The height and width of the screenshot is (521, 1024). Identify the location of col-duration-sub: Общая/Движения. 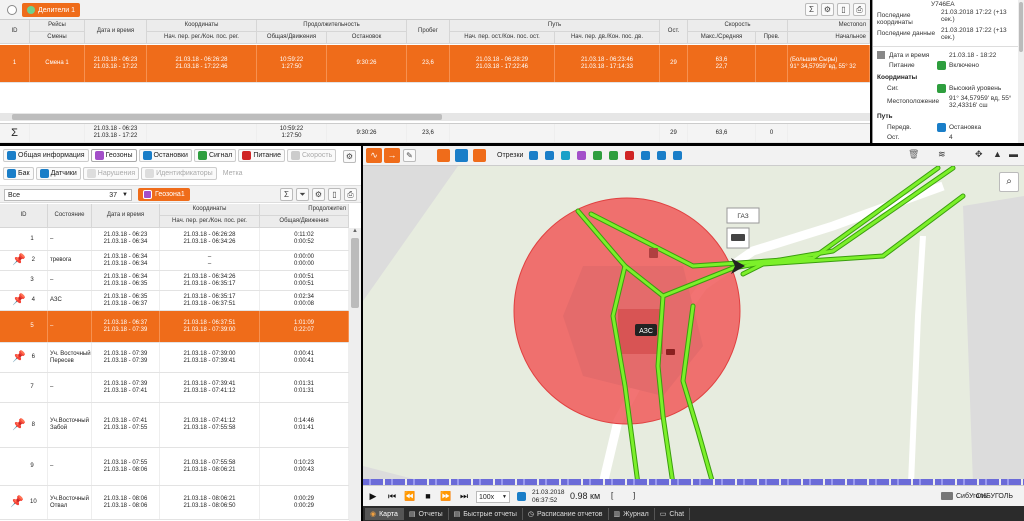
(304, 222).